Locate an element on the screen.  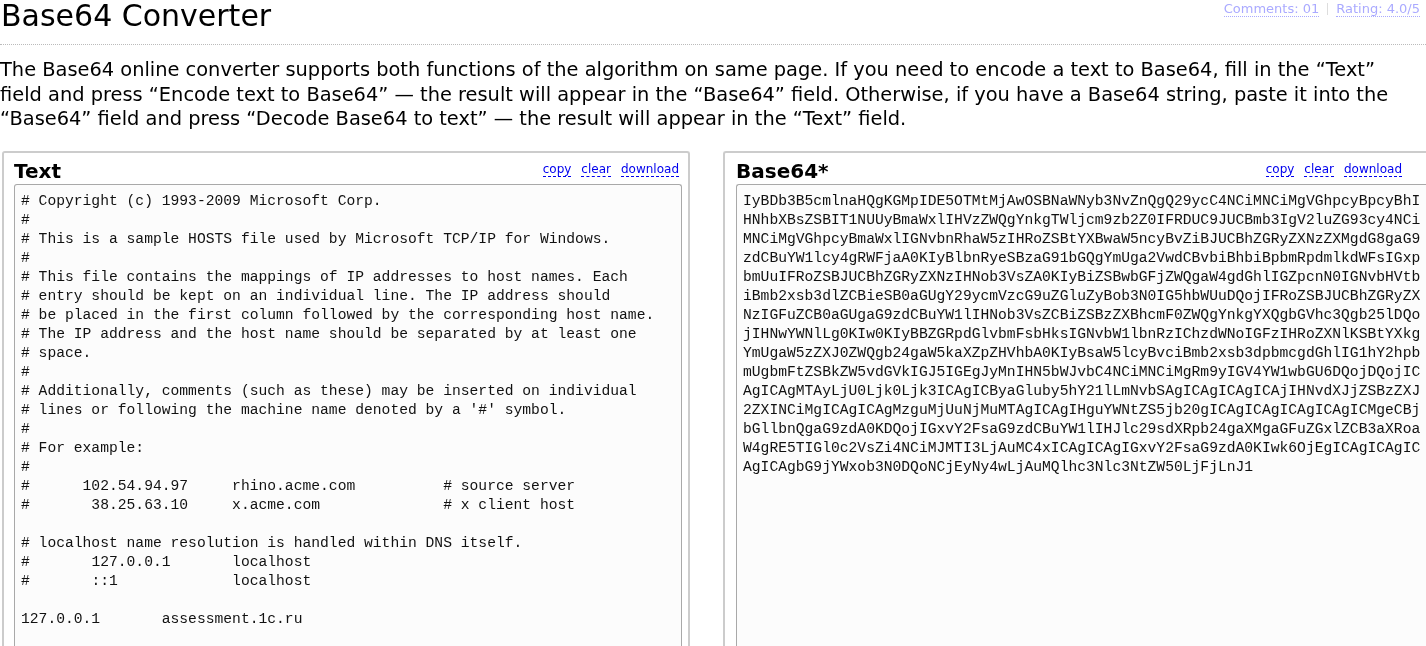
intro-paragraph: The Base64 online converter supports both functions of the algorithm on same page. If you need to encode a text to Base64, fill in the “Text” field and press “Encode text to Base64” — the result will appear in the “Base64” field. Otherwise, if you have a Base64 string, paste it into the “Base64” field and press “Decode Base64 to text” — the result will appear in the “Text” field. is located at coordinates (695, 95).